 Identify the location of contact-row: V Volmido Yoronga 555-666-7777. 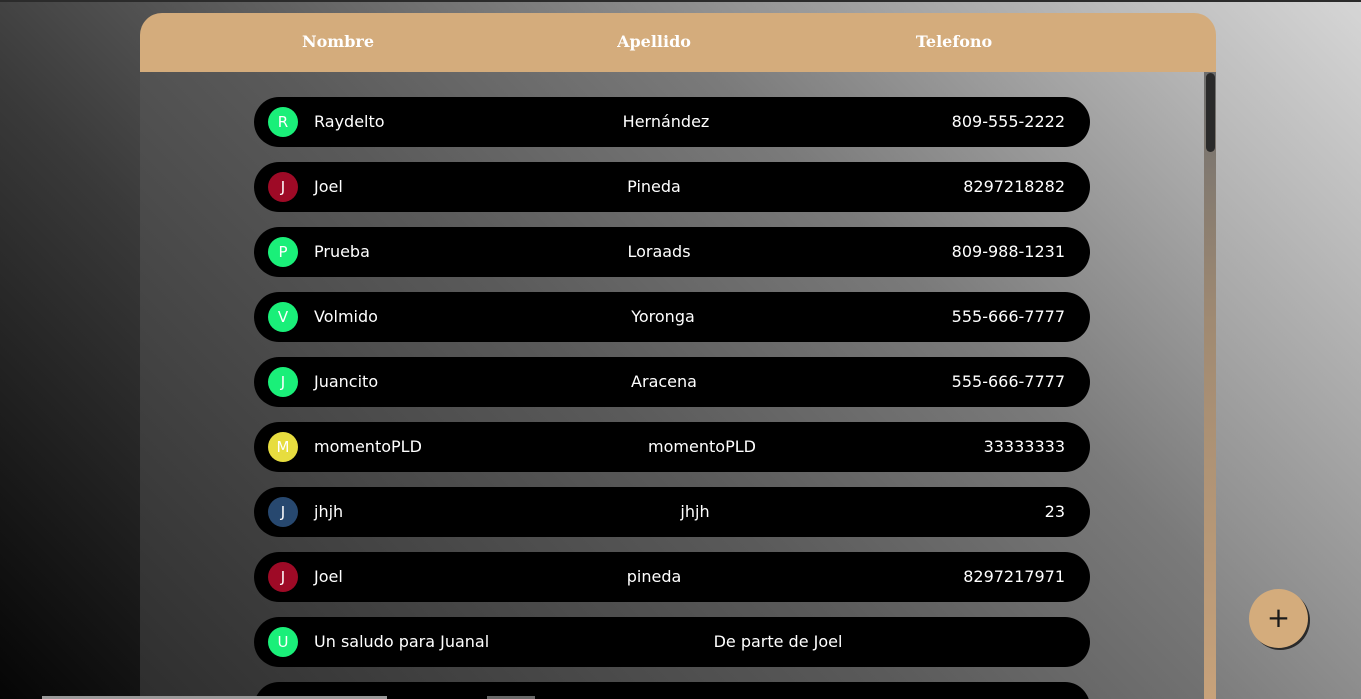
(672, 317).